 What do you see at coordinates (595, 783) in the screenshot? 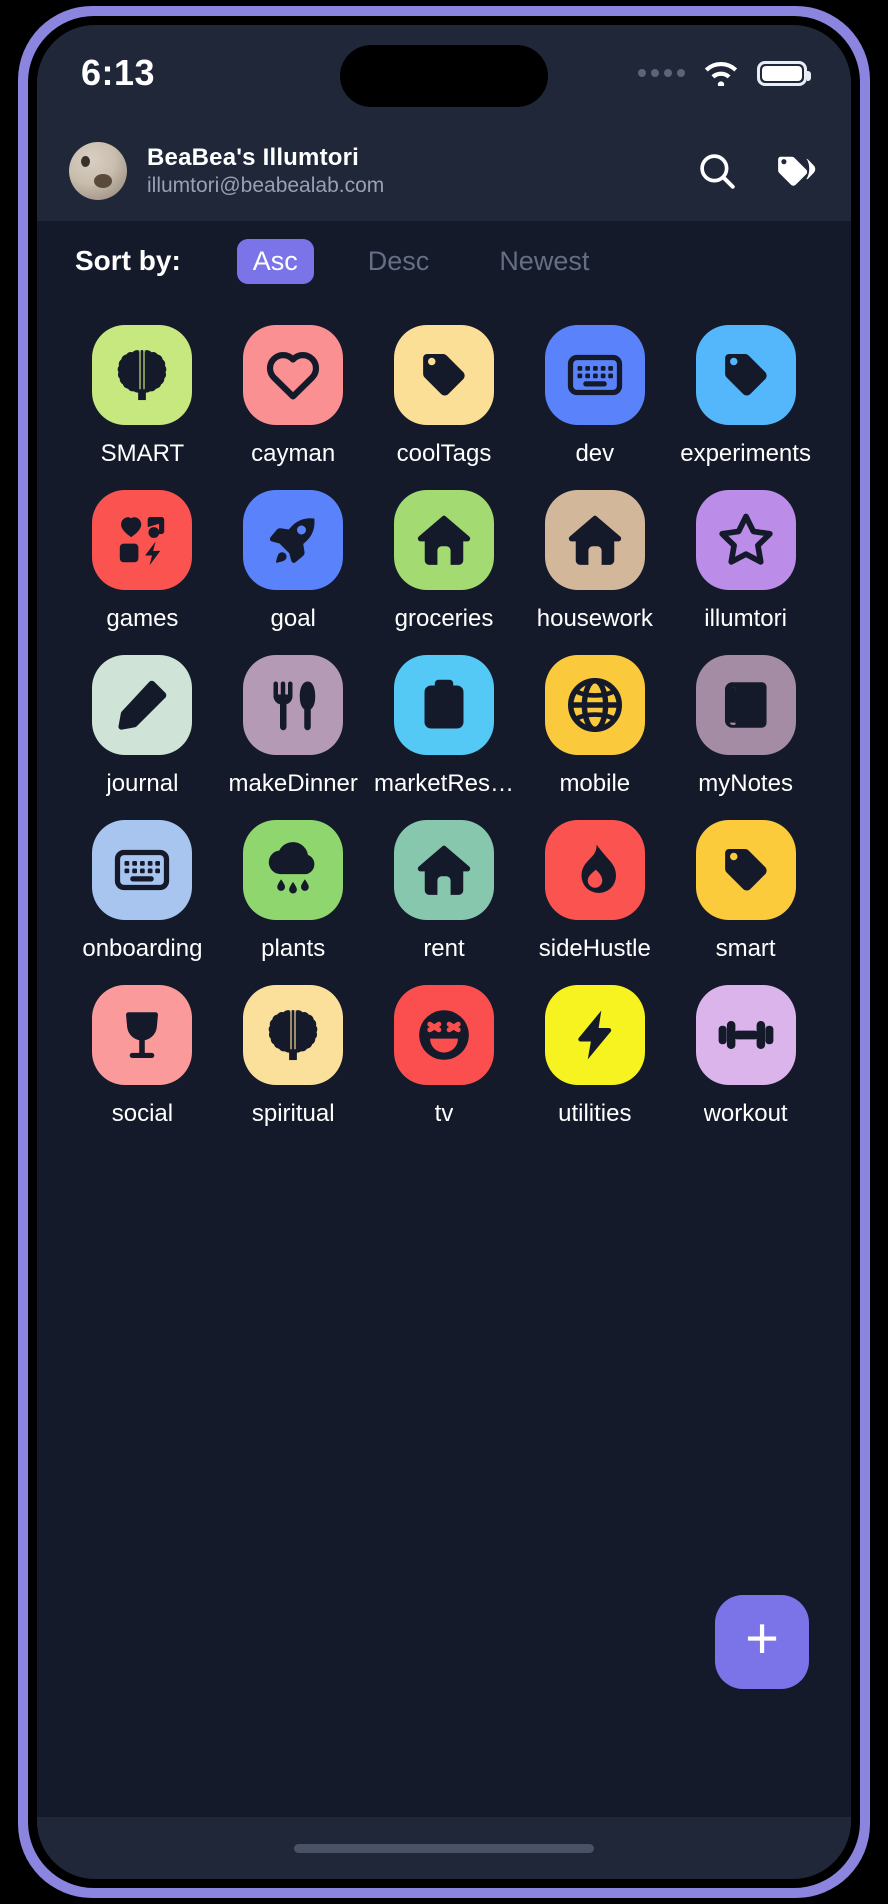
I see `tag-label: mobile` at bounding box center [595, 783].